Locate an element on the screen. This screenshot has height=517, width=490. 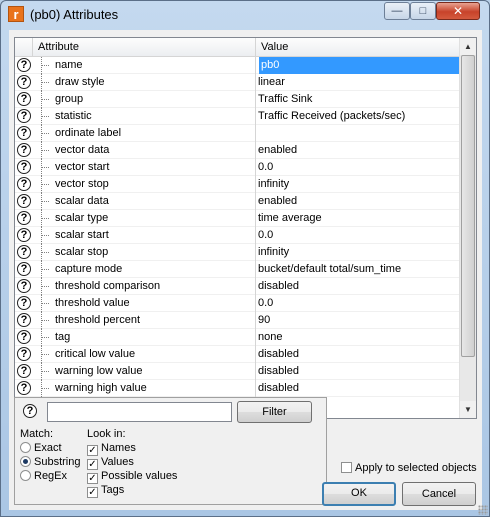
attribute-cell: tag is located at coordinates (144, 337).